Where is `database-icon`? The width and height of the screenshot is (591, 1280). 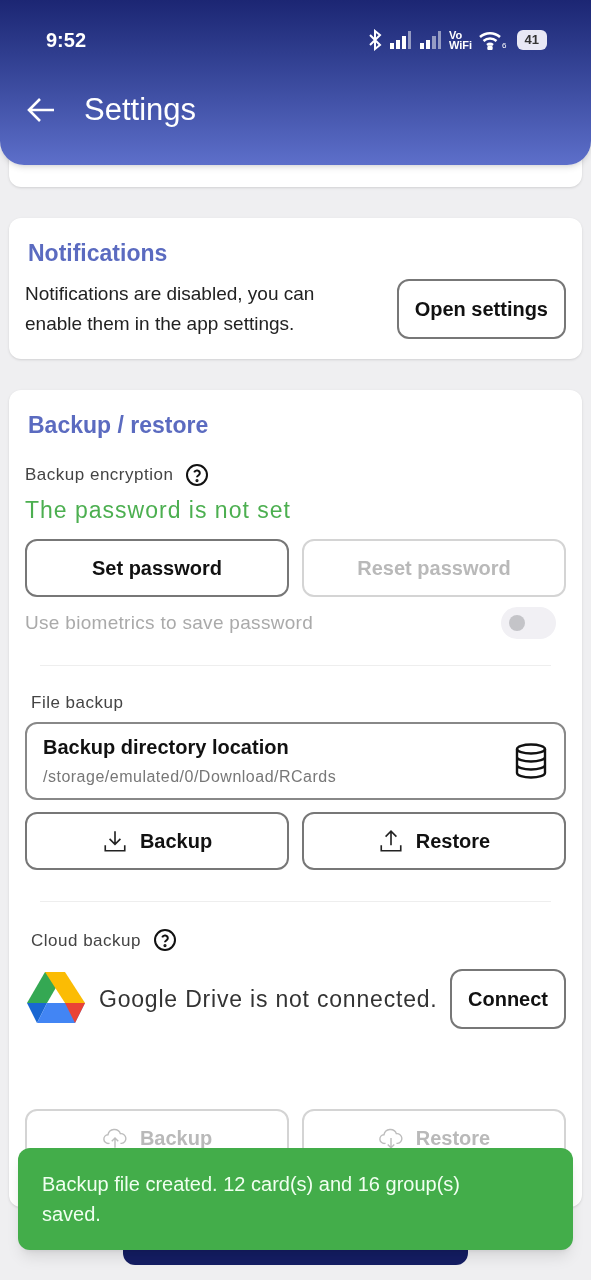 database-icon is located at coordinates (531, 760).